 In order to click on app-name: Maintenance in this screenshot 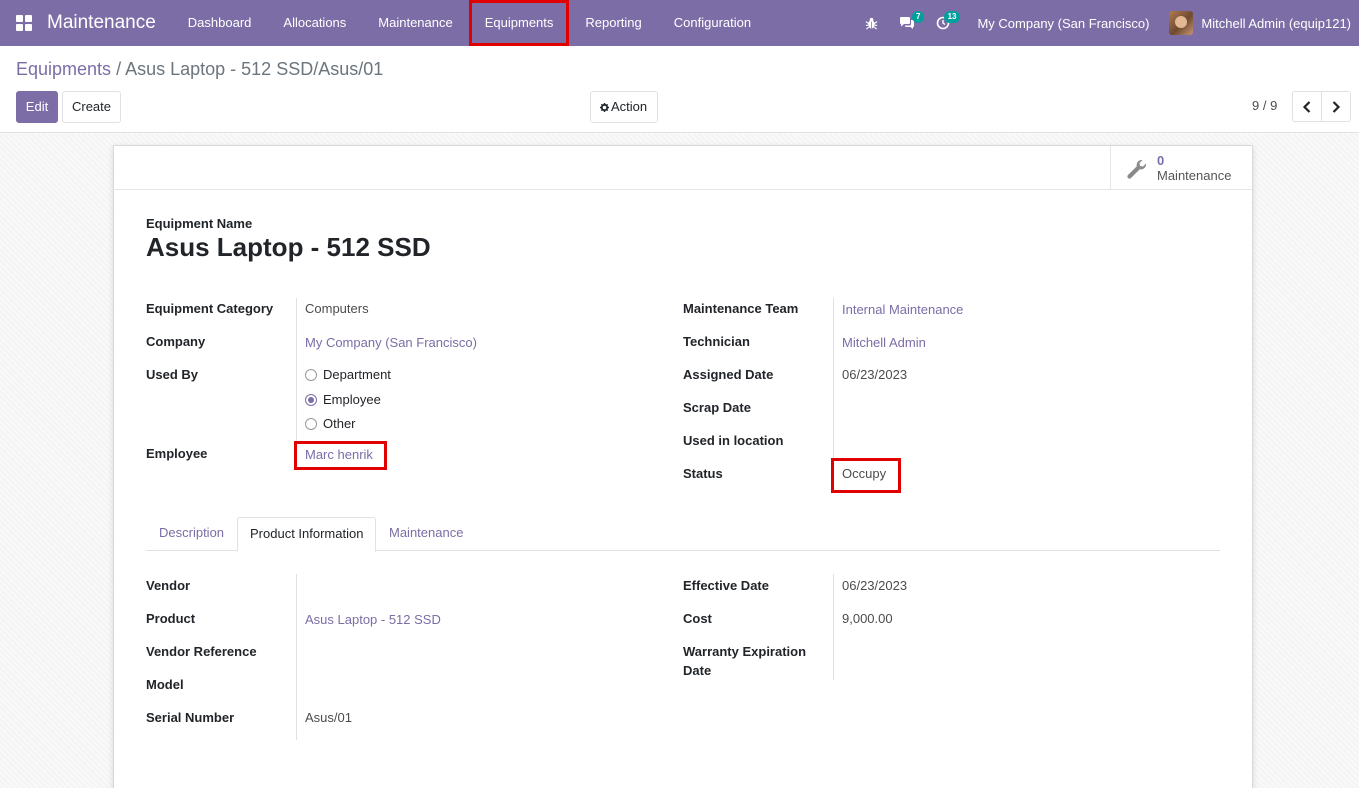, I will do `click(101, 23)`.